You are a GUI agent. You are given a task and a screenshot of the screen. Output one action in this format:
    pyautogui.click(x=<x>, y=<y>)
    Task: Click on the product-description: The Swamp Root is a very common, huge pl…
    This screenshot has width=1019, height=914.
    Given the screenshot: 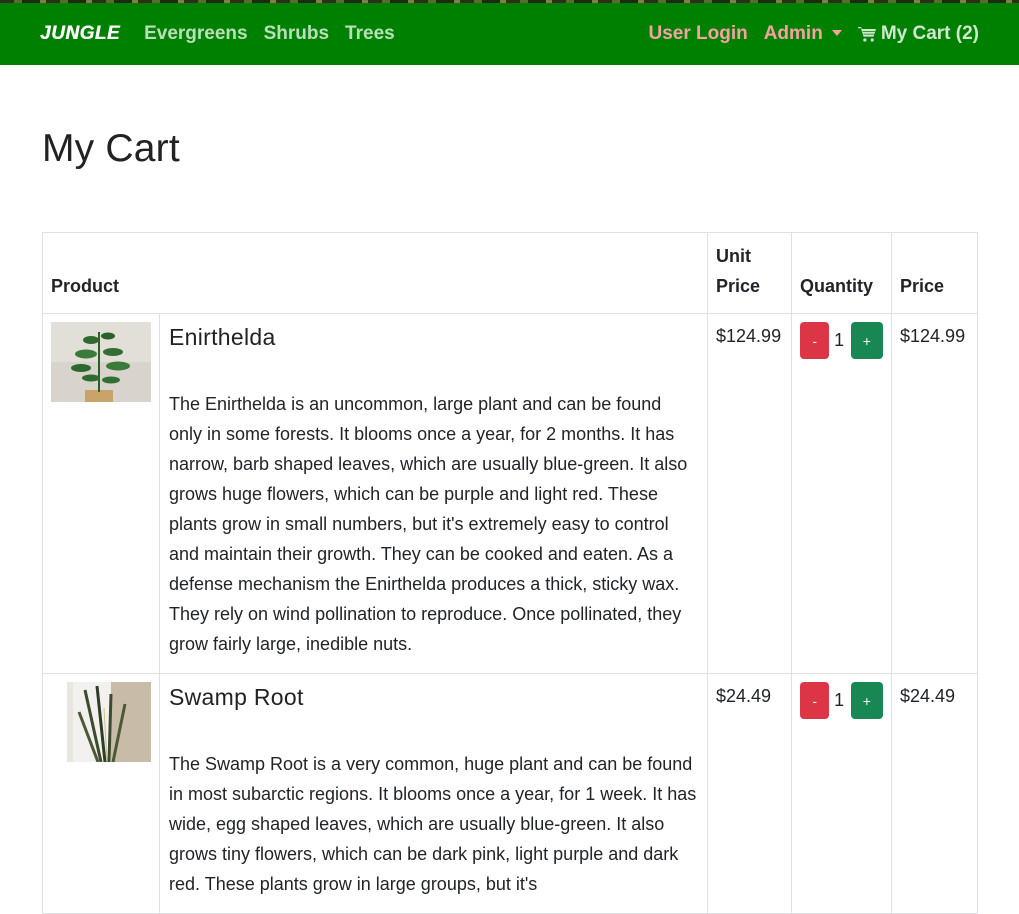 What is the action you would take?
    pyautogui.click(x=433, y=824)
    